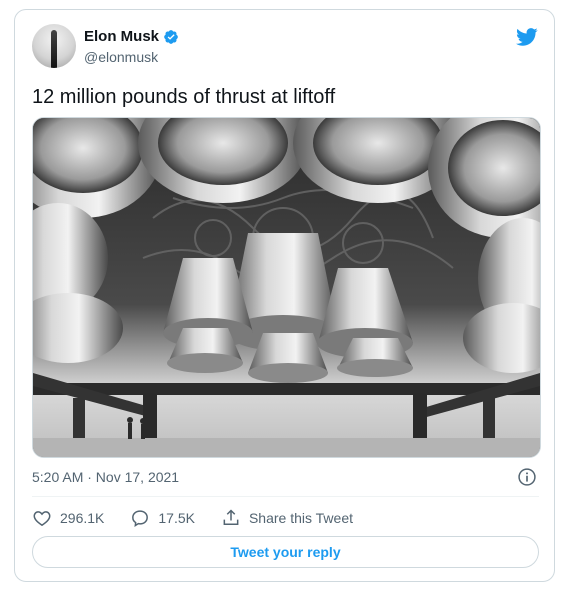 The height and width of the screenshot is (597, 570). Describe the element at coordinates (42, 519) in the screenshot. I see `heart-icon` at that location.